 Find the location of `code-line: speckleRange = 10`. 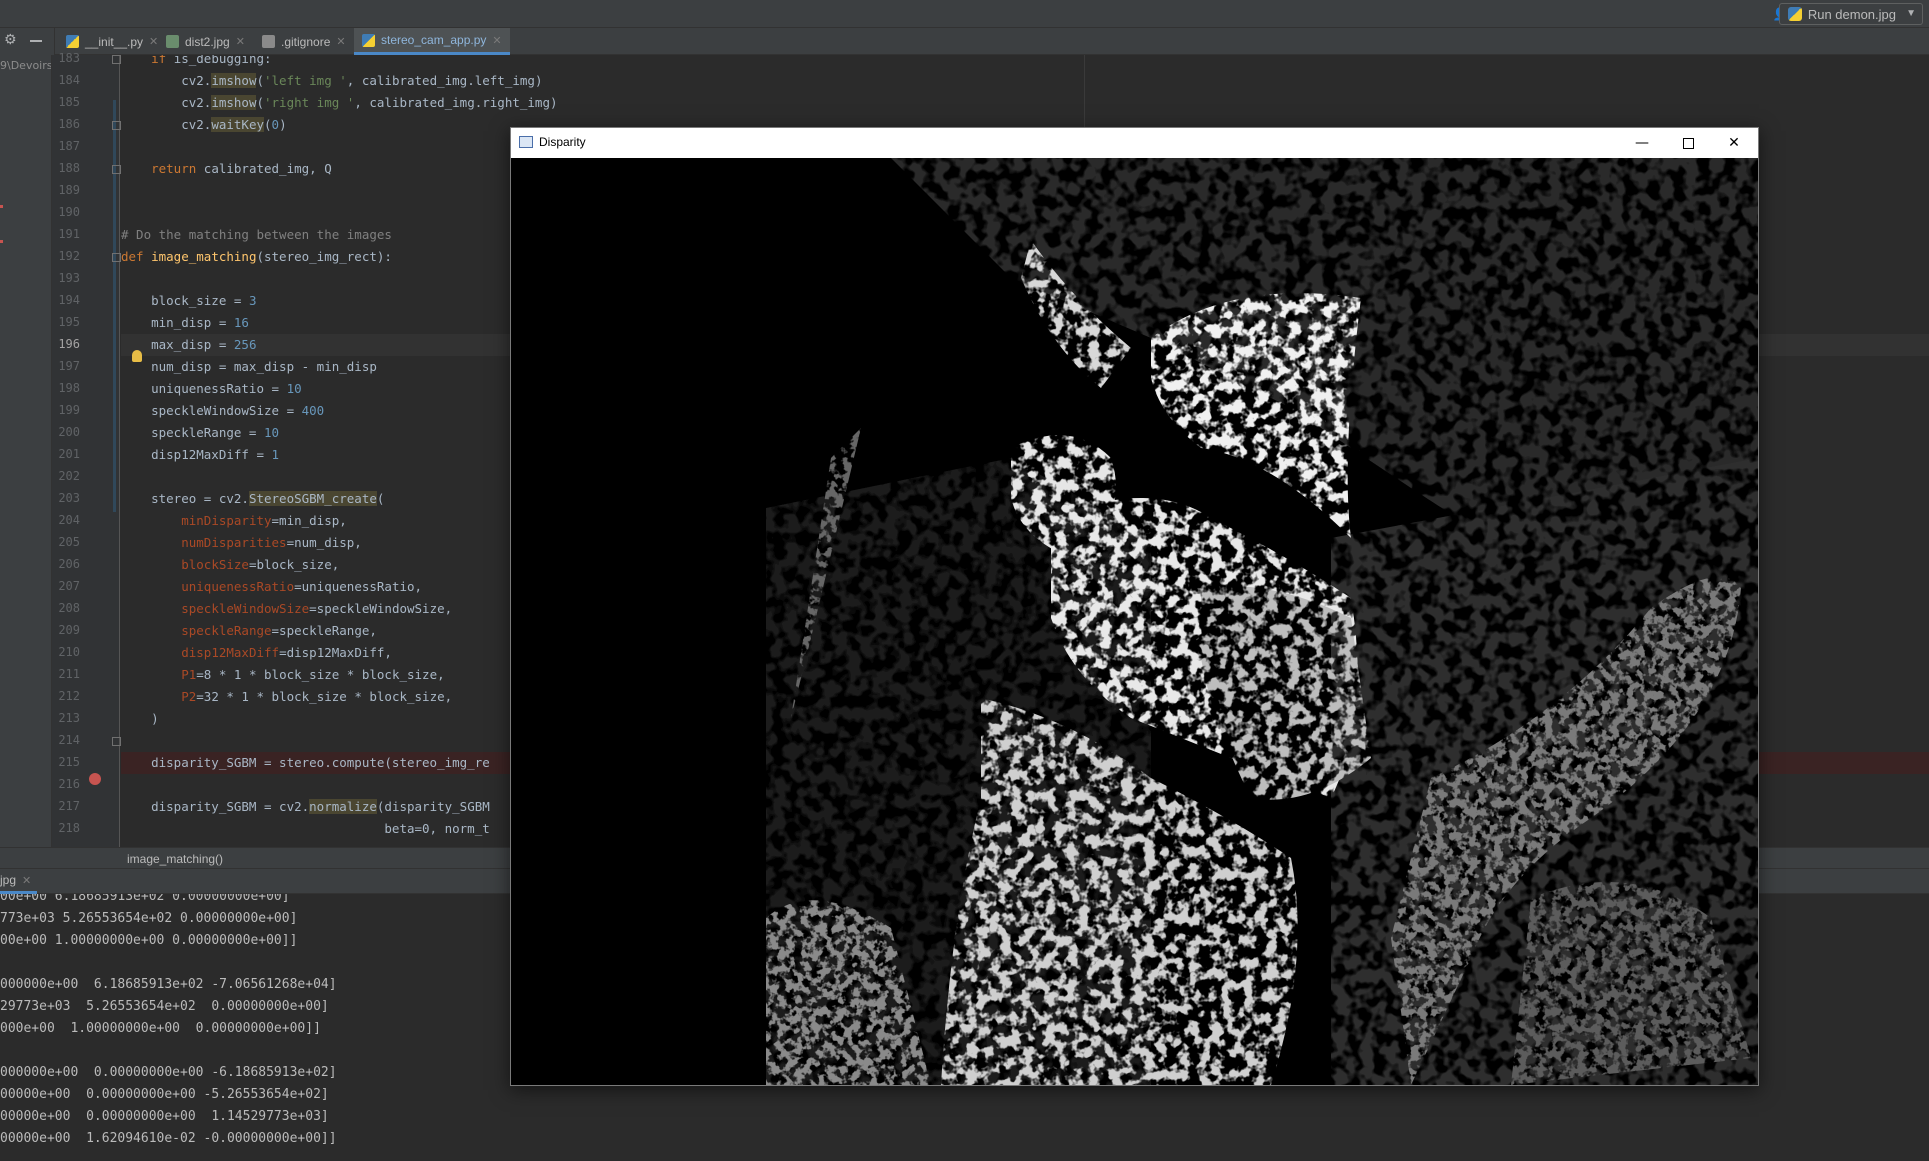

code-line: speckleRange = 10 is located at coordinates (200, 433).